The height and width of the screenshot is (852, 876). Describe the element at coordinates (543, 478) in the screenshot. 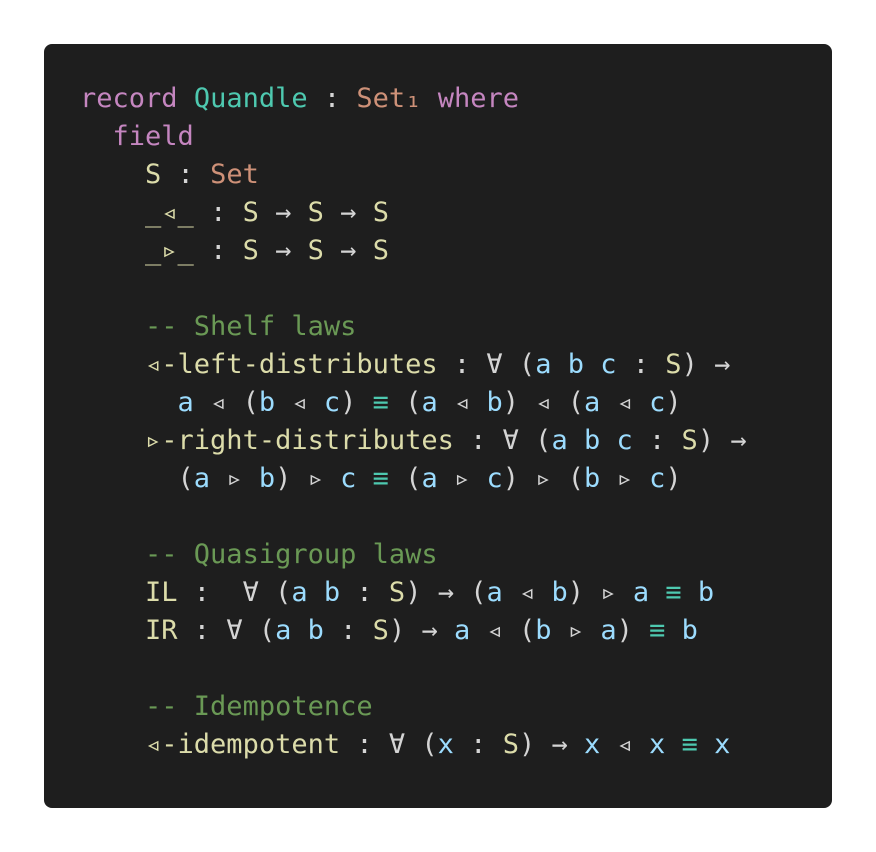

I see `code-token: ) ▹ (` at that location.